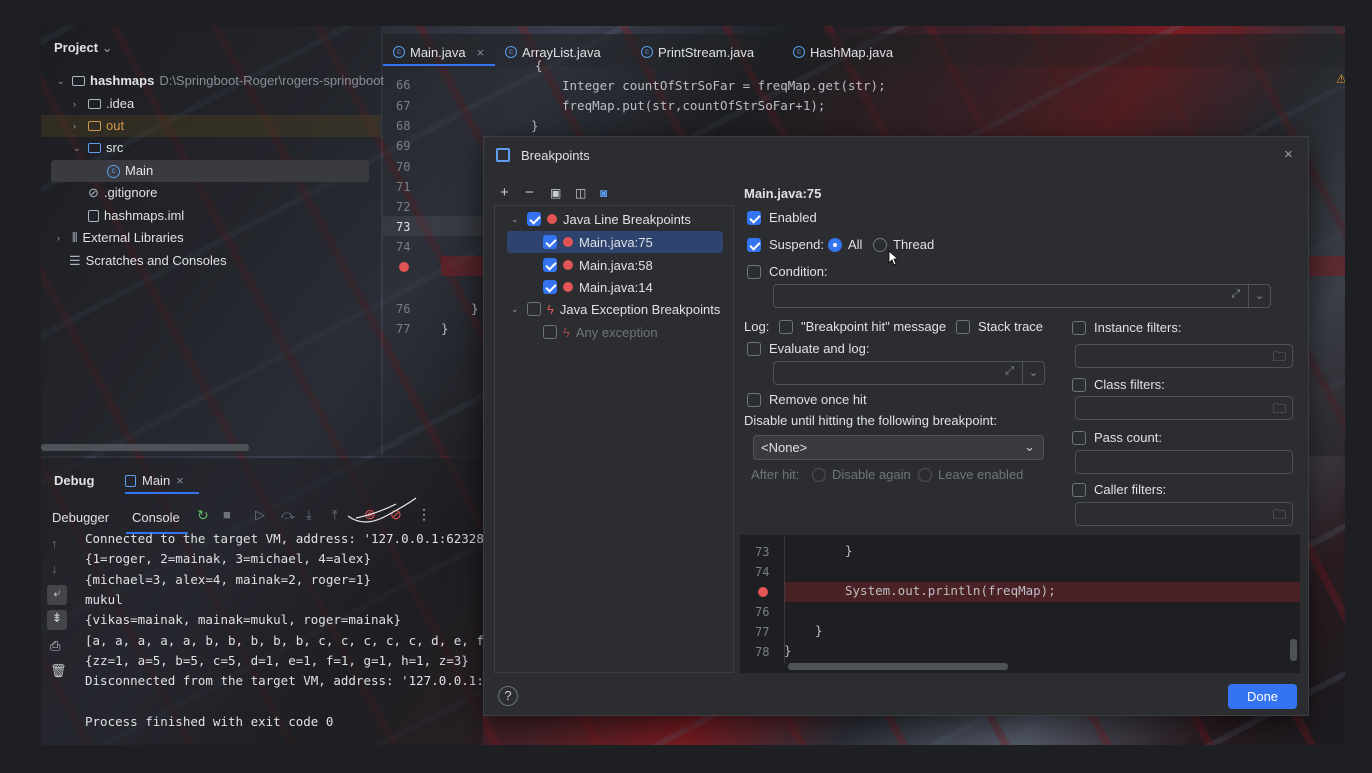  I want to click on scroll-to-end-icon: ⇟, so click(57, 620).